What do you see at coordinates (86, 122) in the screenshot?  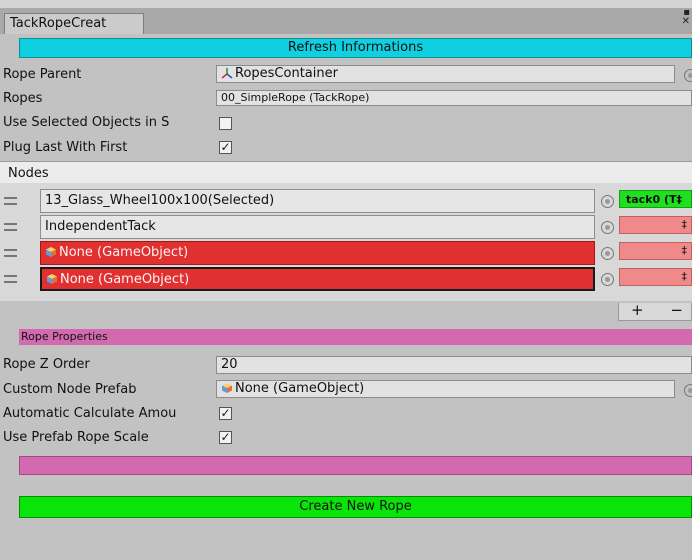 I see `use-selected-label: Use Selected Objects in S` at bounding box center [86, 122].